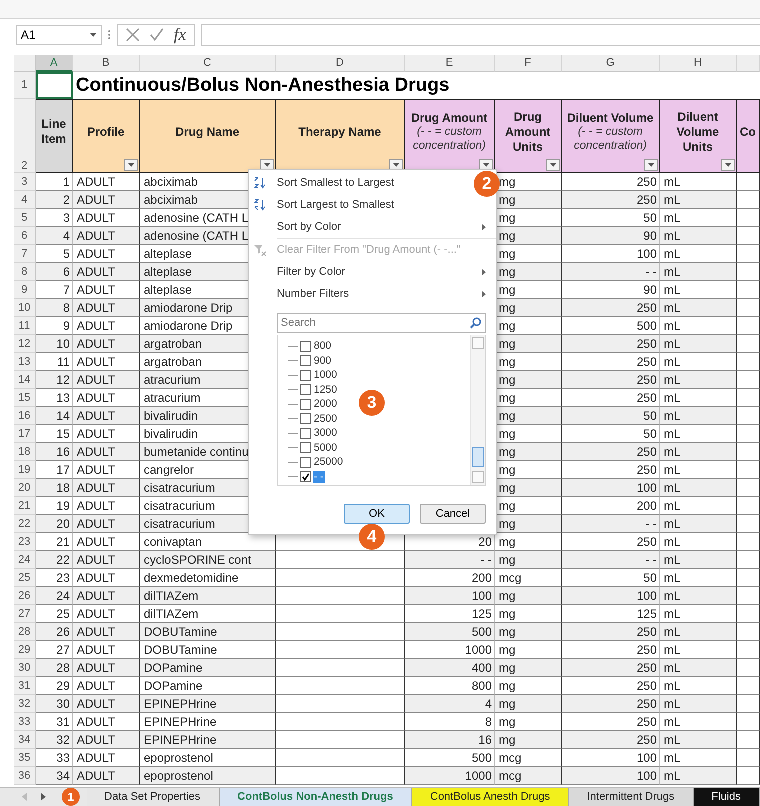 The height and width of the screenshot is (806, 760). Describe the element at coordinates (43, 797) in the screenshot. I see `scroll-right-icon` at that location.